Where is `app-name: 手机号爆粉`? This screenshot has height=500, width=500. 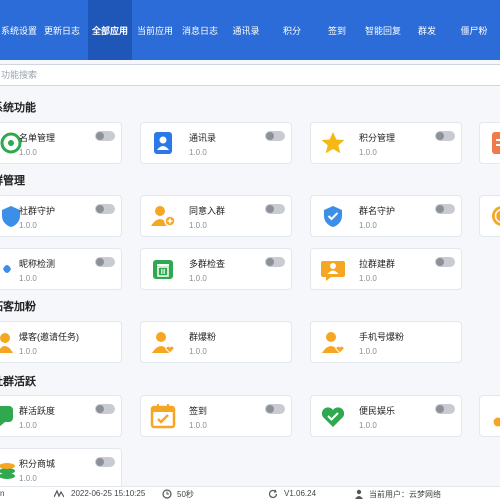
app-name: 手机号爆粉 is located at coordinates (382, 337).